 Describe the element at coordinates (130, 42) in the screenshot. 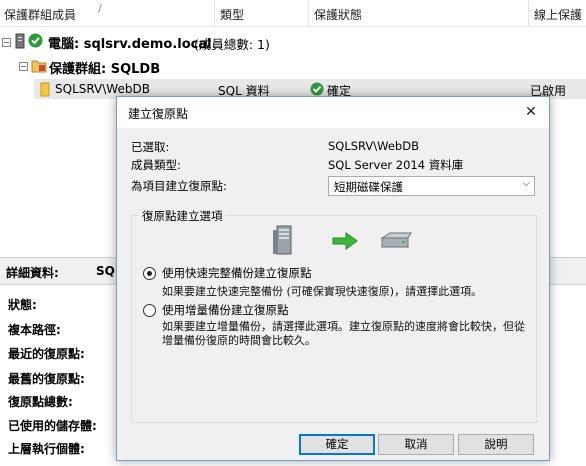

I see `computer-node-label: 電腦: sqlsrv.demo.local` at that location.